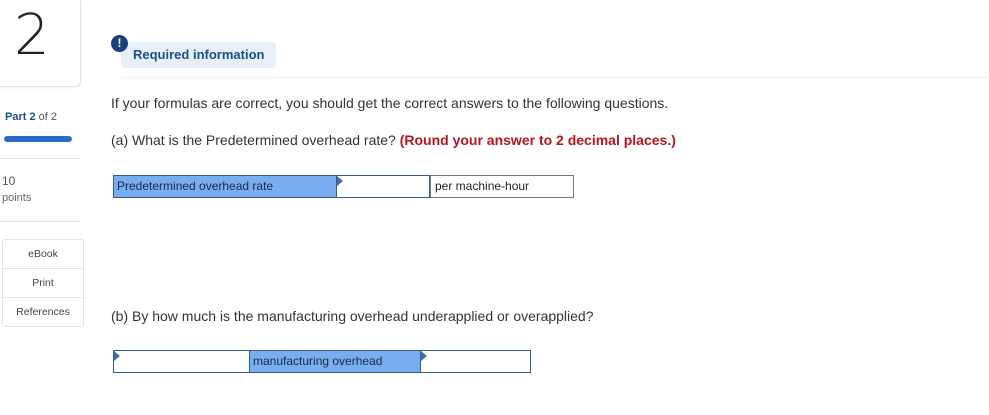  Describe the element at coordinates (17, 198) in the screenshot. I see `points-label: points` at that location.